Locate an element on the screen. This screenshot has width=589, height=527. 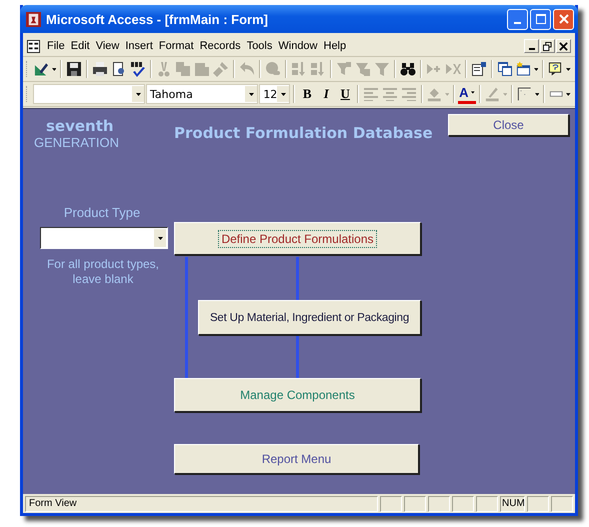
format-button: B is located at coordinates (307, 94).